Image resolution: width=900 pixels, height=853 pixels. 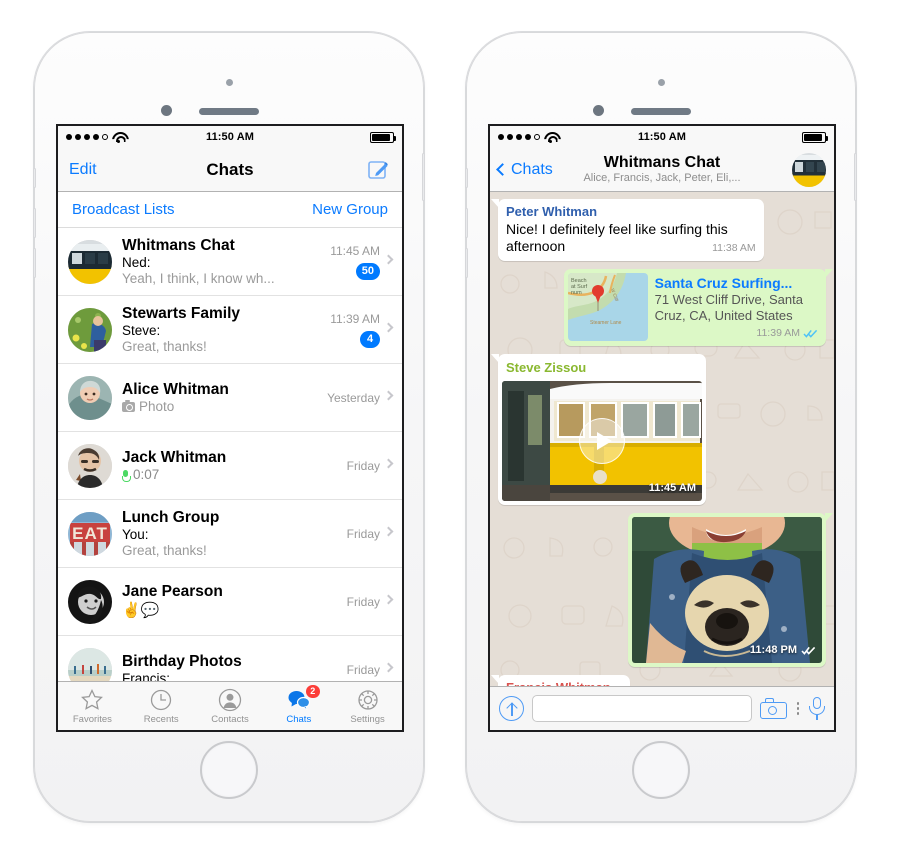 I want to click on chat-item-text: Stewarts Family Steve: Great, thanks!, so click(x=220, y=330).